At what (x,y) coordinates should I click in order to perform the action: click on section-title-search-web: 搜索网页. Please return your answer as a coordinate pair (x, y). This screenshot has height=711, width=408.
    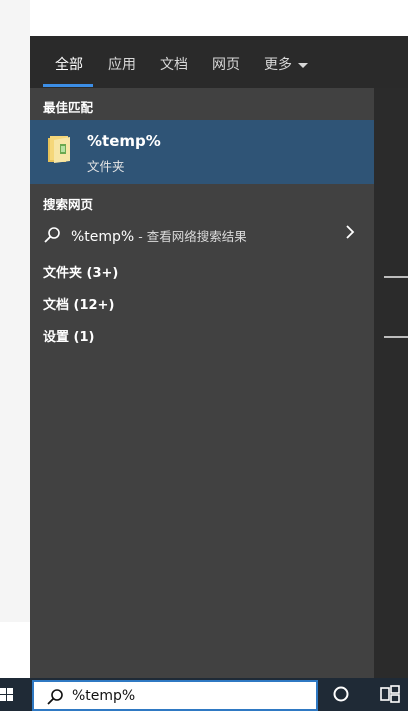
    Looking at the image, I should click on (68, 204).